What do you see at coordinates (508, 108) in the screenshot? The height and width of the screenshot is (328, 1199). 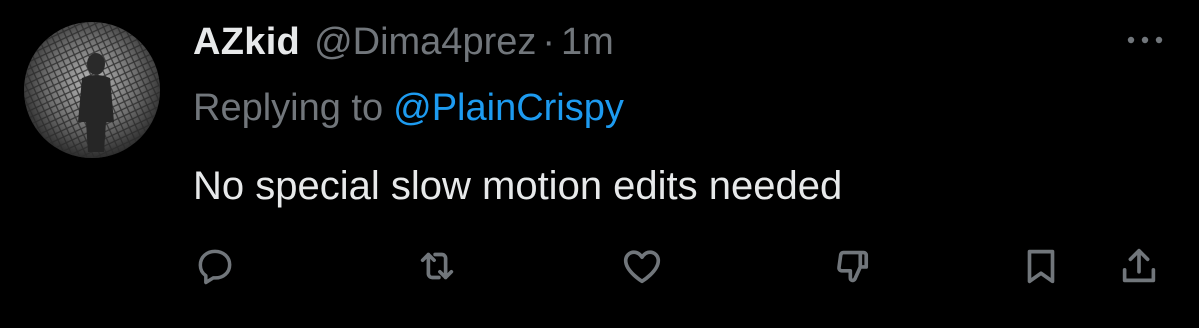 I see `replying-to-mention: @PlainCrispy` at bounding box center [508, 108].